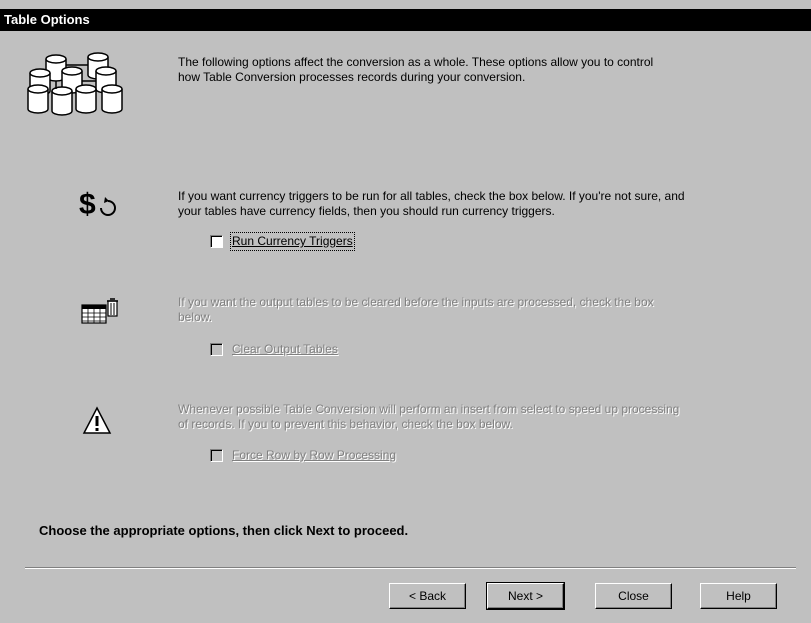 This screenshot has width=811, height=623. Describe the element at coordinates (216, 455) in the screenshot. I see `force-row-by-row-checkbox` at that location.